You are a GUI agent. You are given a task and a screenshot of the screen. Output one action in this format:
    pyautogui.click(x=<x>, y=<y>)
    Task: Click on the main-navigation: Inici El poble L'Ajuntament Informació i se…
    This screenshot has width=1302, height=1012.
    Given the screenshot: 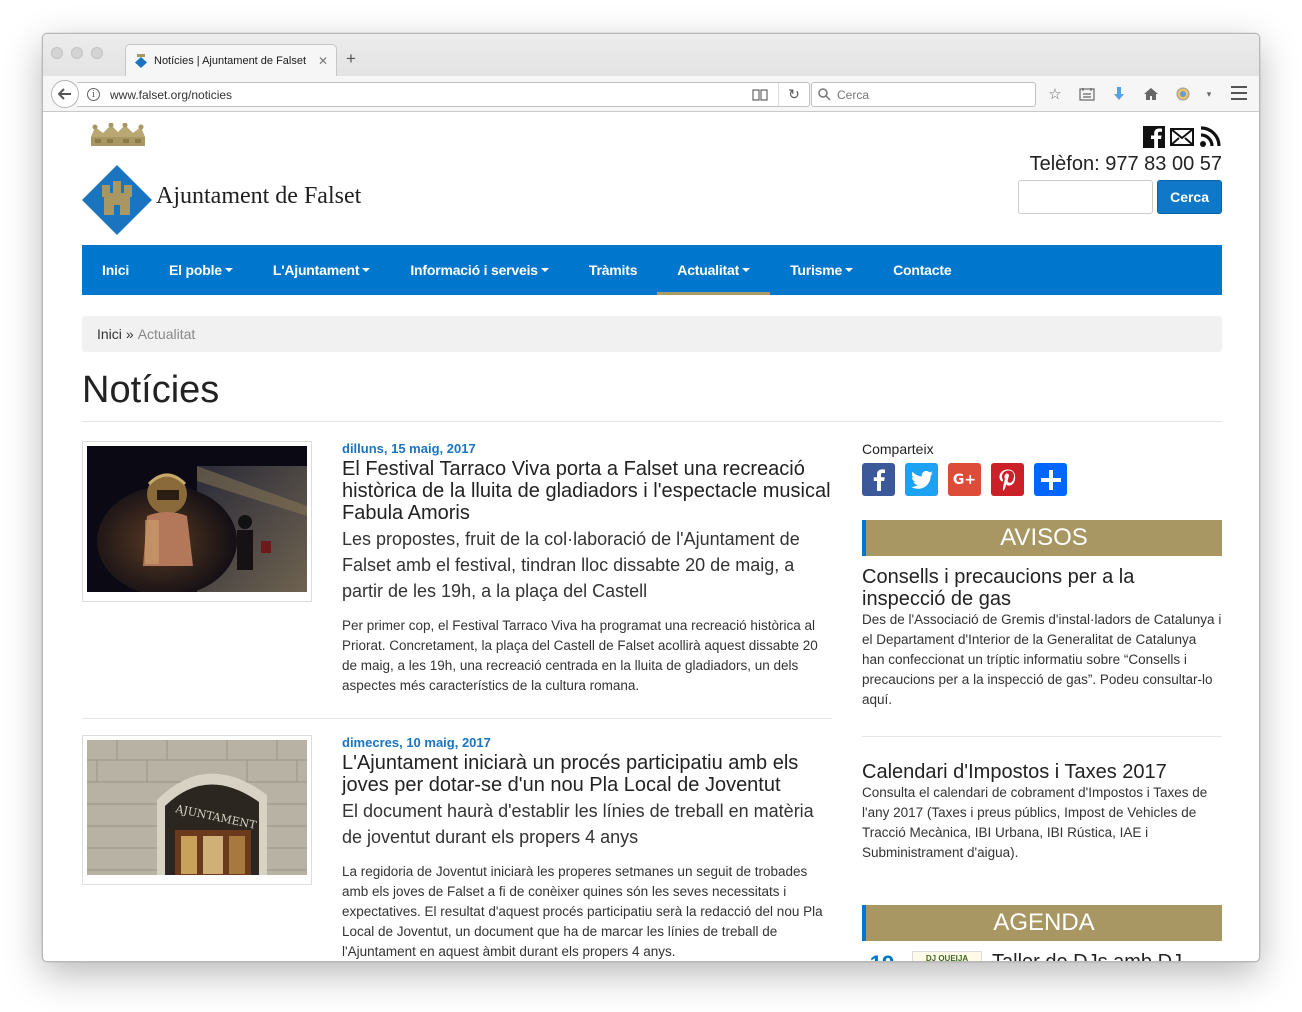 What is the action you would take?
    pyautogui.click(x=652, y=270)
    